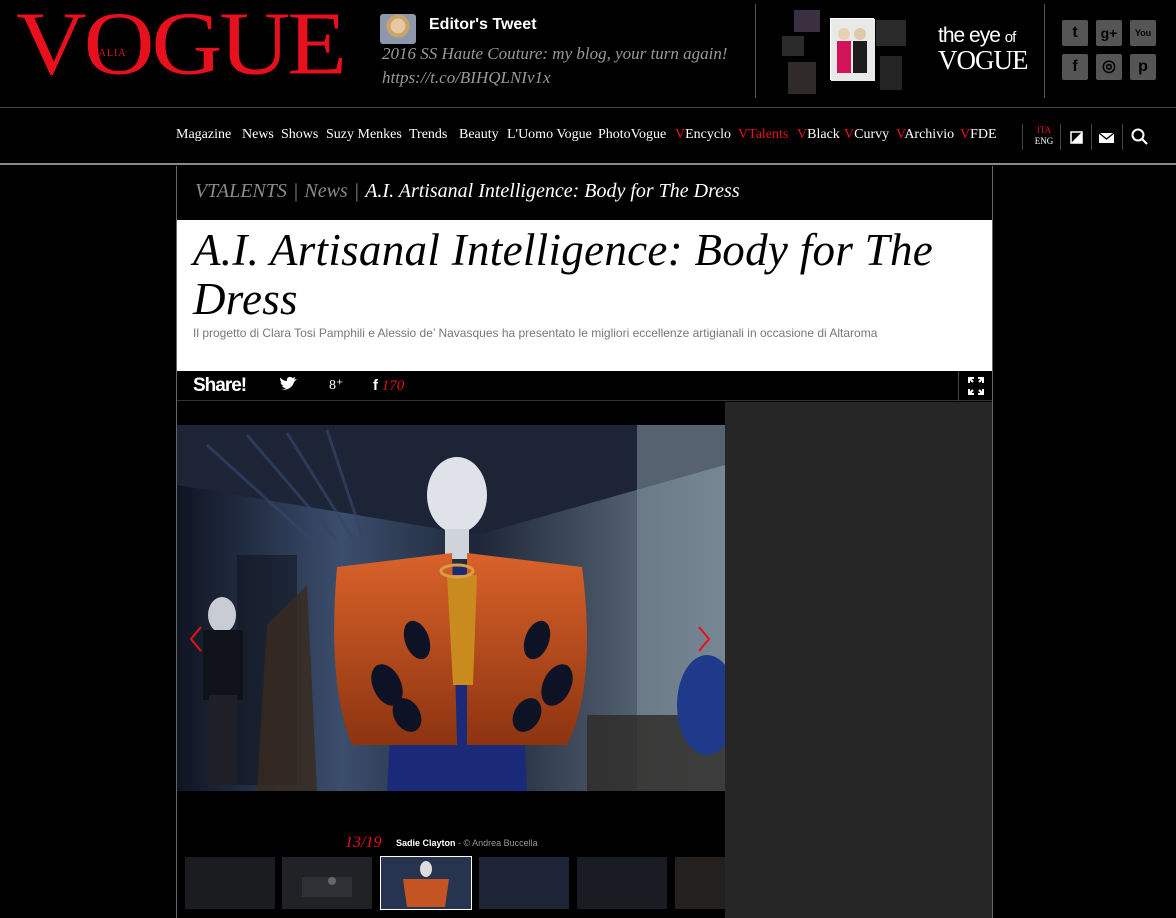 The width and height of the screenshot is (1176, 918). What do you see at coordinates (1143, 33) in the screenshot?
I see `youtube-icon: You` at bounding box center [1143, 33].